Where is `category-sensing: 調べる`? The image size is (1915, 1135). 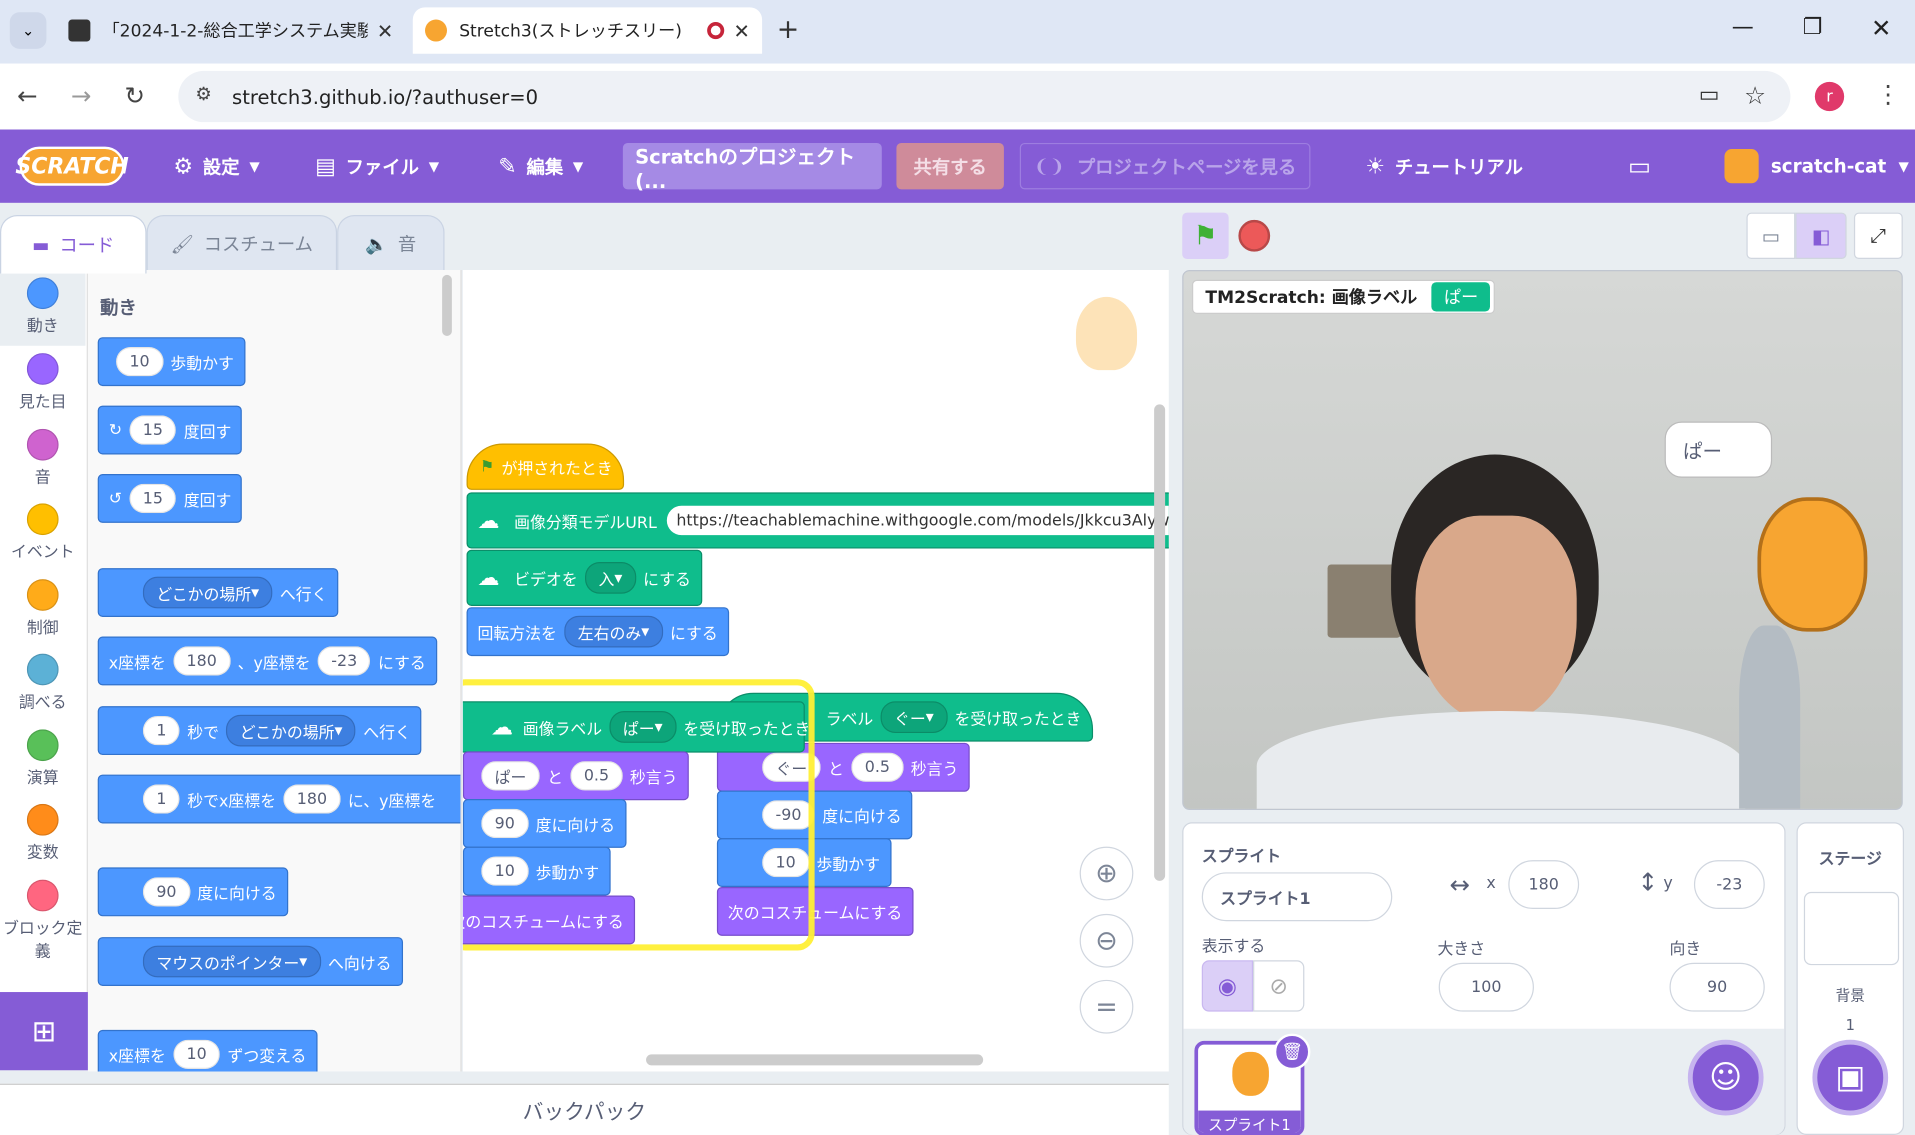
category-sensing: 調べる is located at coordinates (42, 679).